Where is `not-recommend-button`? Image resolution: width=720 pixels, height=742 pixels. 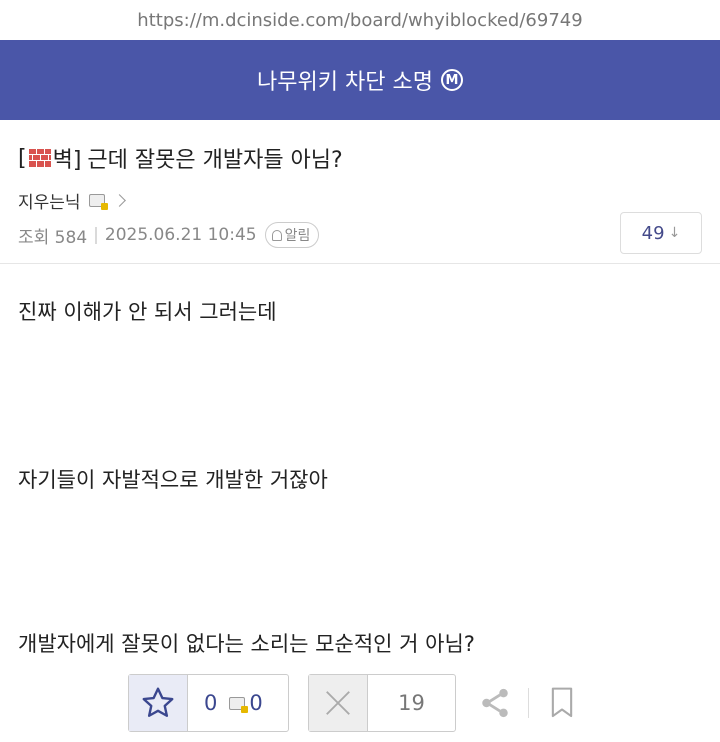
not-recommend-button is located at coordinates (338, 703).